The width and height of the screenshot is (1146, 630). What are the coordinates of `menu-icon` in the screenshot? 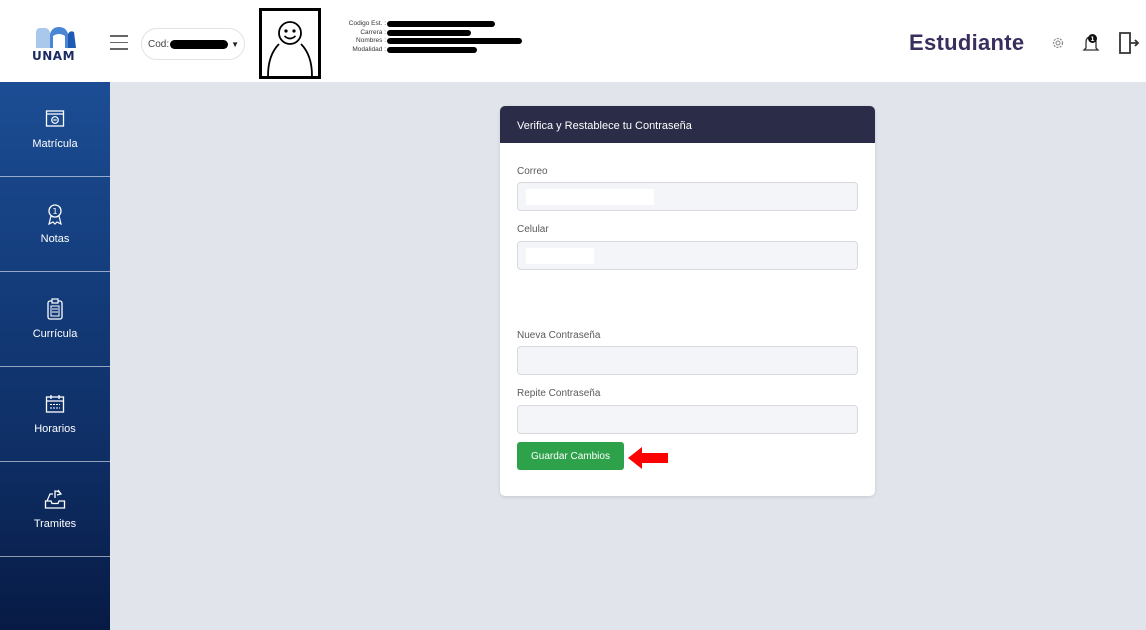 It's located at (119, 43).